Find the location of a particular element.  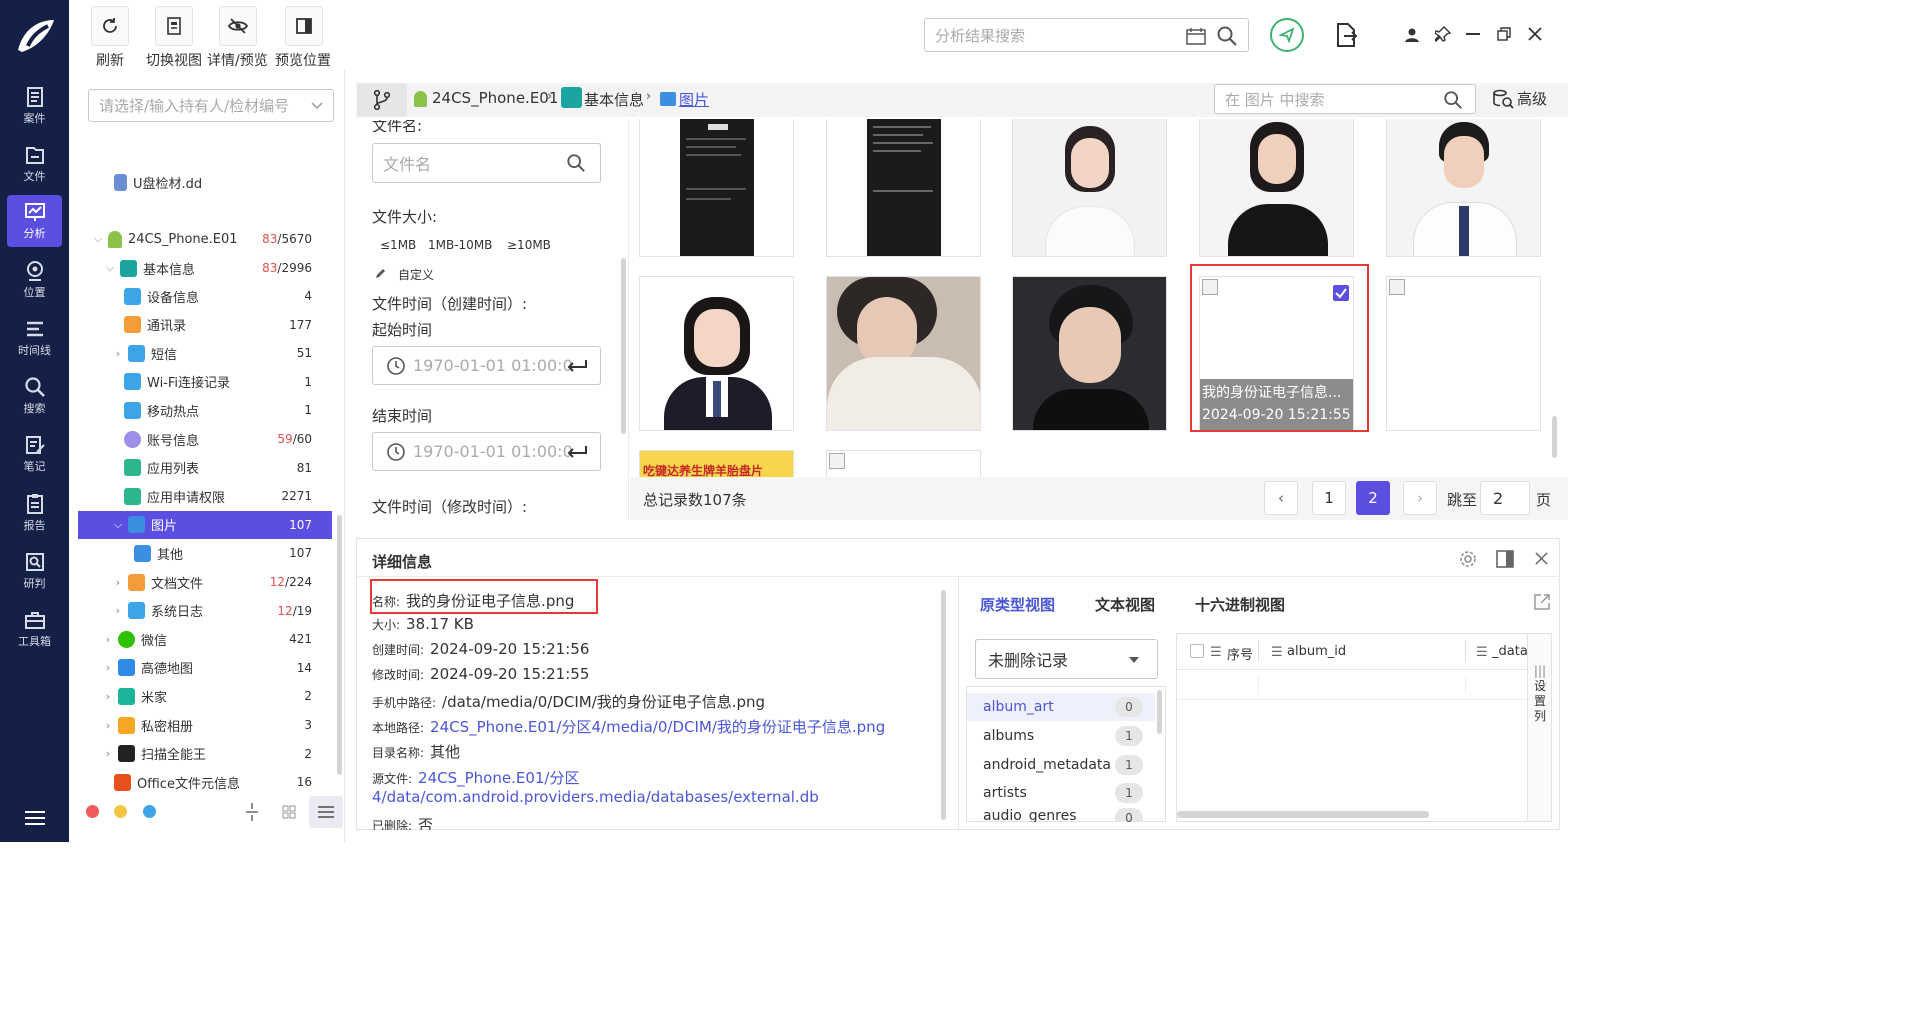

tree-item: 账号信息 59/60 is located at coordinates (205, 439).